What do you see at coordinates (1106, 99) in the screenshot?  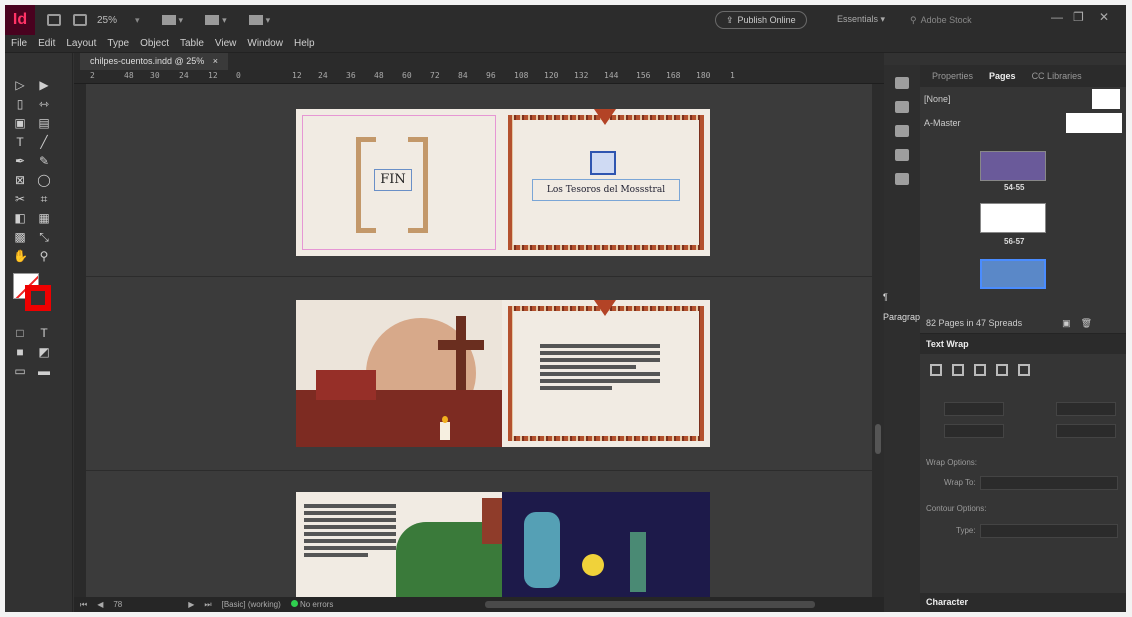 I see `master-none-thumb` at bounding box center [1106, 99].